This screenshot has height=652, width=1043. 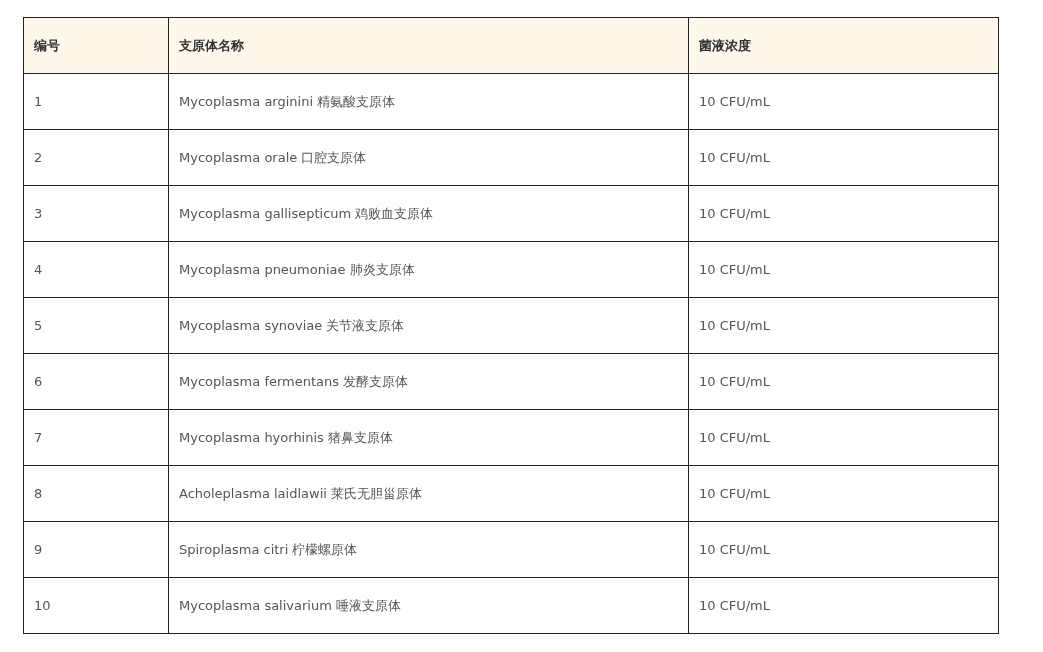 I want to click on table-cell: 3, so click(x=96, y=213).